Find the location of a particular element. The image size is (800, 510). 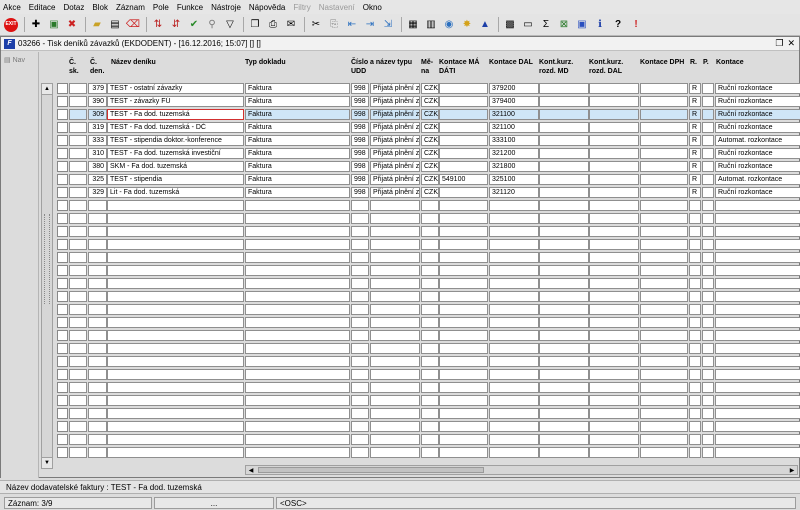

document-icon: ▦ is located at coordinates (413, 25).